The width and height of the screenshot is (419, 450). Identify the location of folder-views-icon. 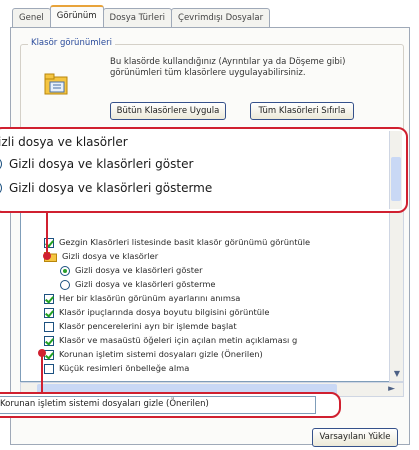
(56, 84).